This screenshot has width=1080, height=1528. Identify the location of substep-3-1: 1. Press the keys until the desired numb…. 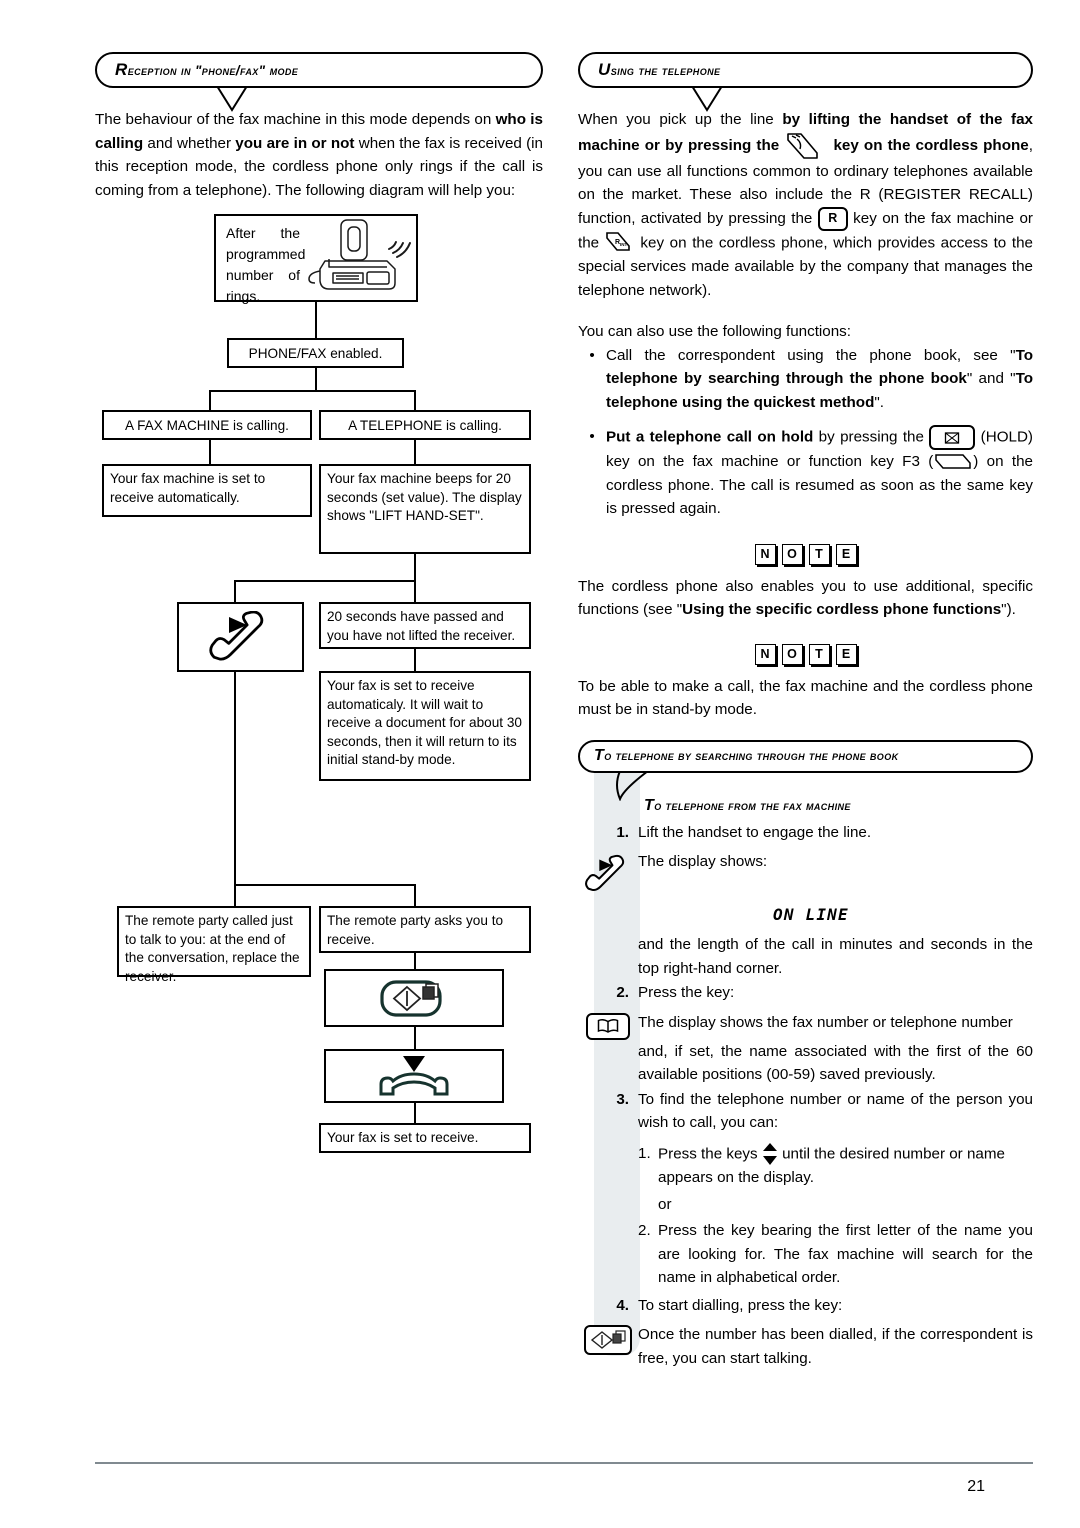
(805, 1166).